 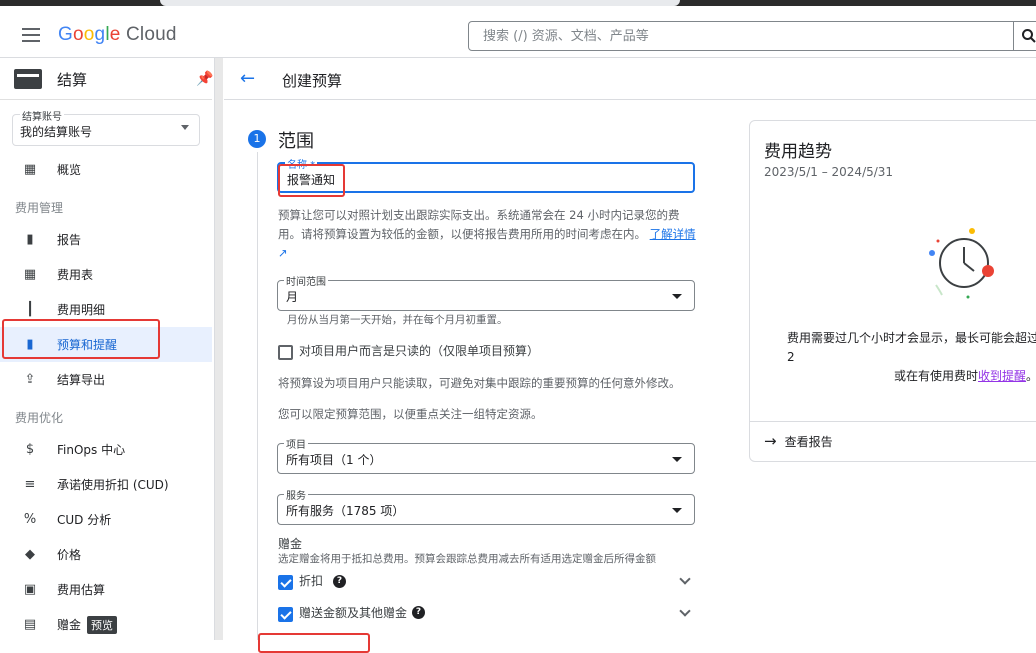 What do you see at coordinates (419, 351) in the screenshot?
I see `readonly-label: 对项目用户而言是只读的（仅限单项目预算）` at bounding box center [419, 351].